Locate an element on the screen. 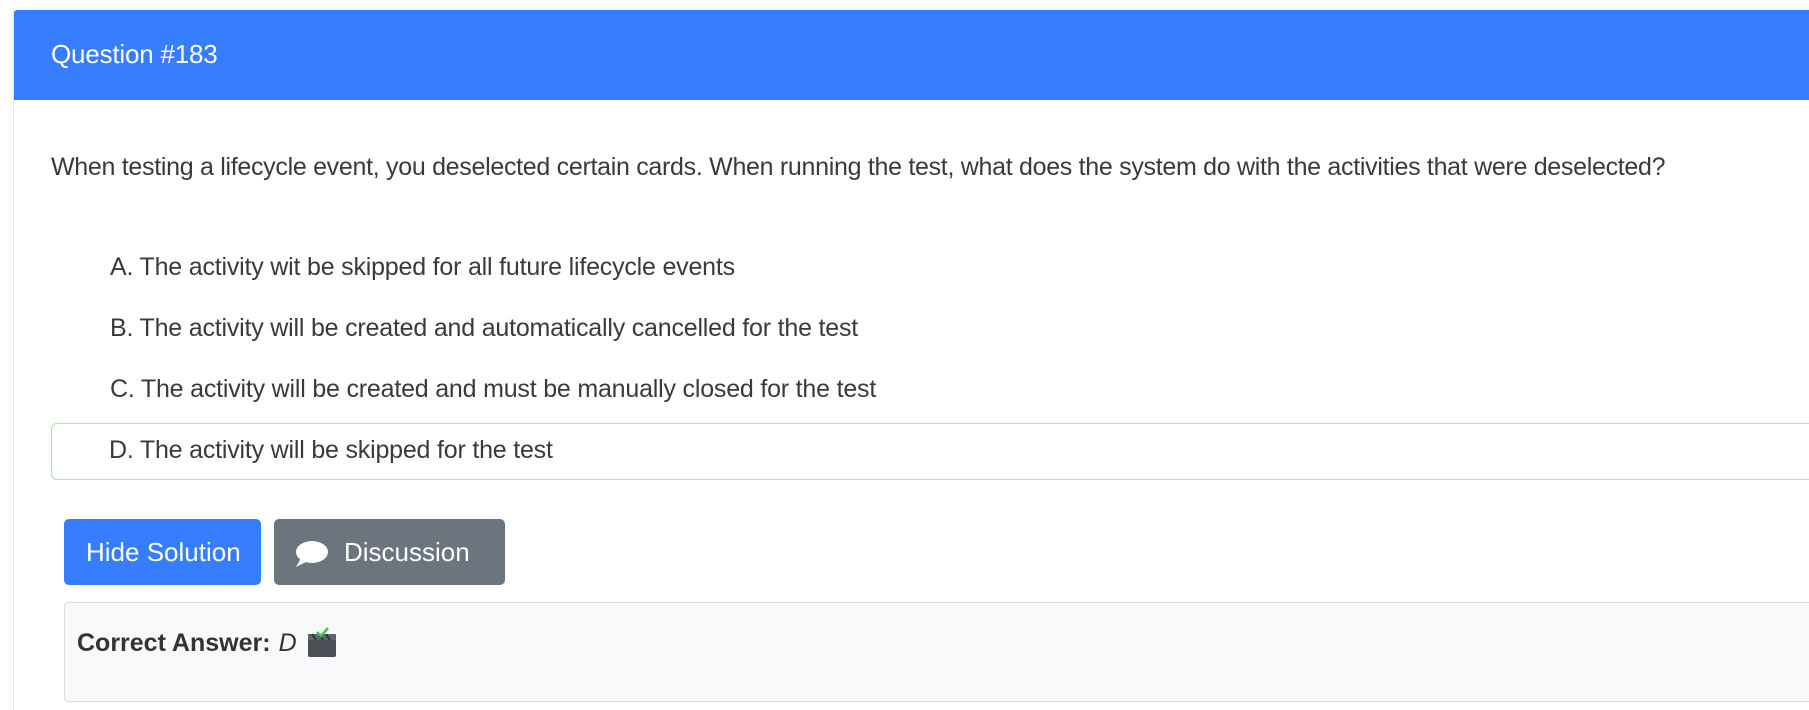 The image size is (1809, 710). discussion-button: Discussion is located at coordinates (389, 552).